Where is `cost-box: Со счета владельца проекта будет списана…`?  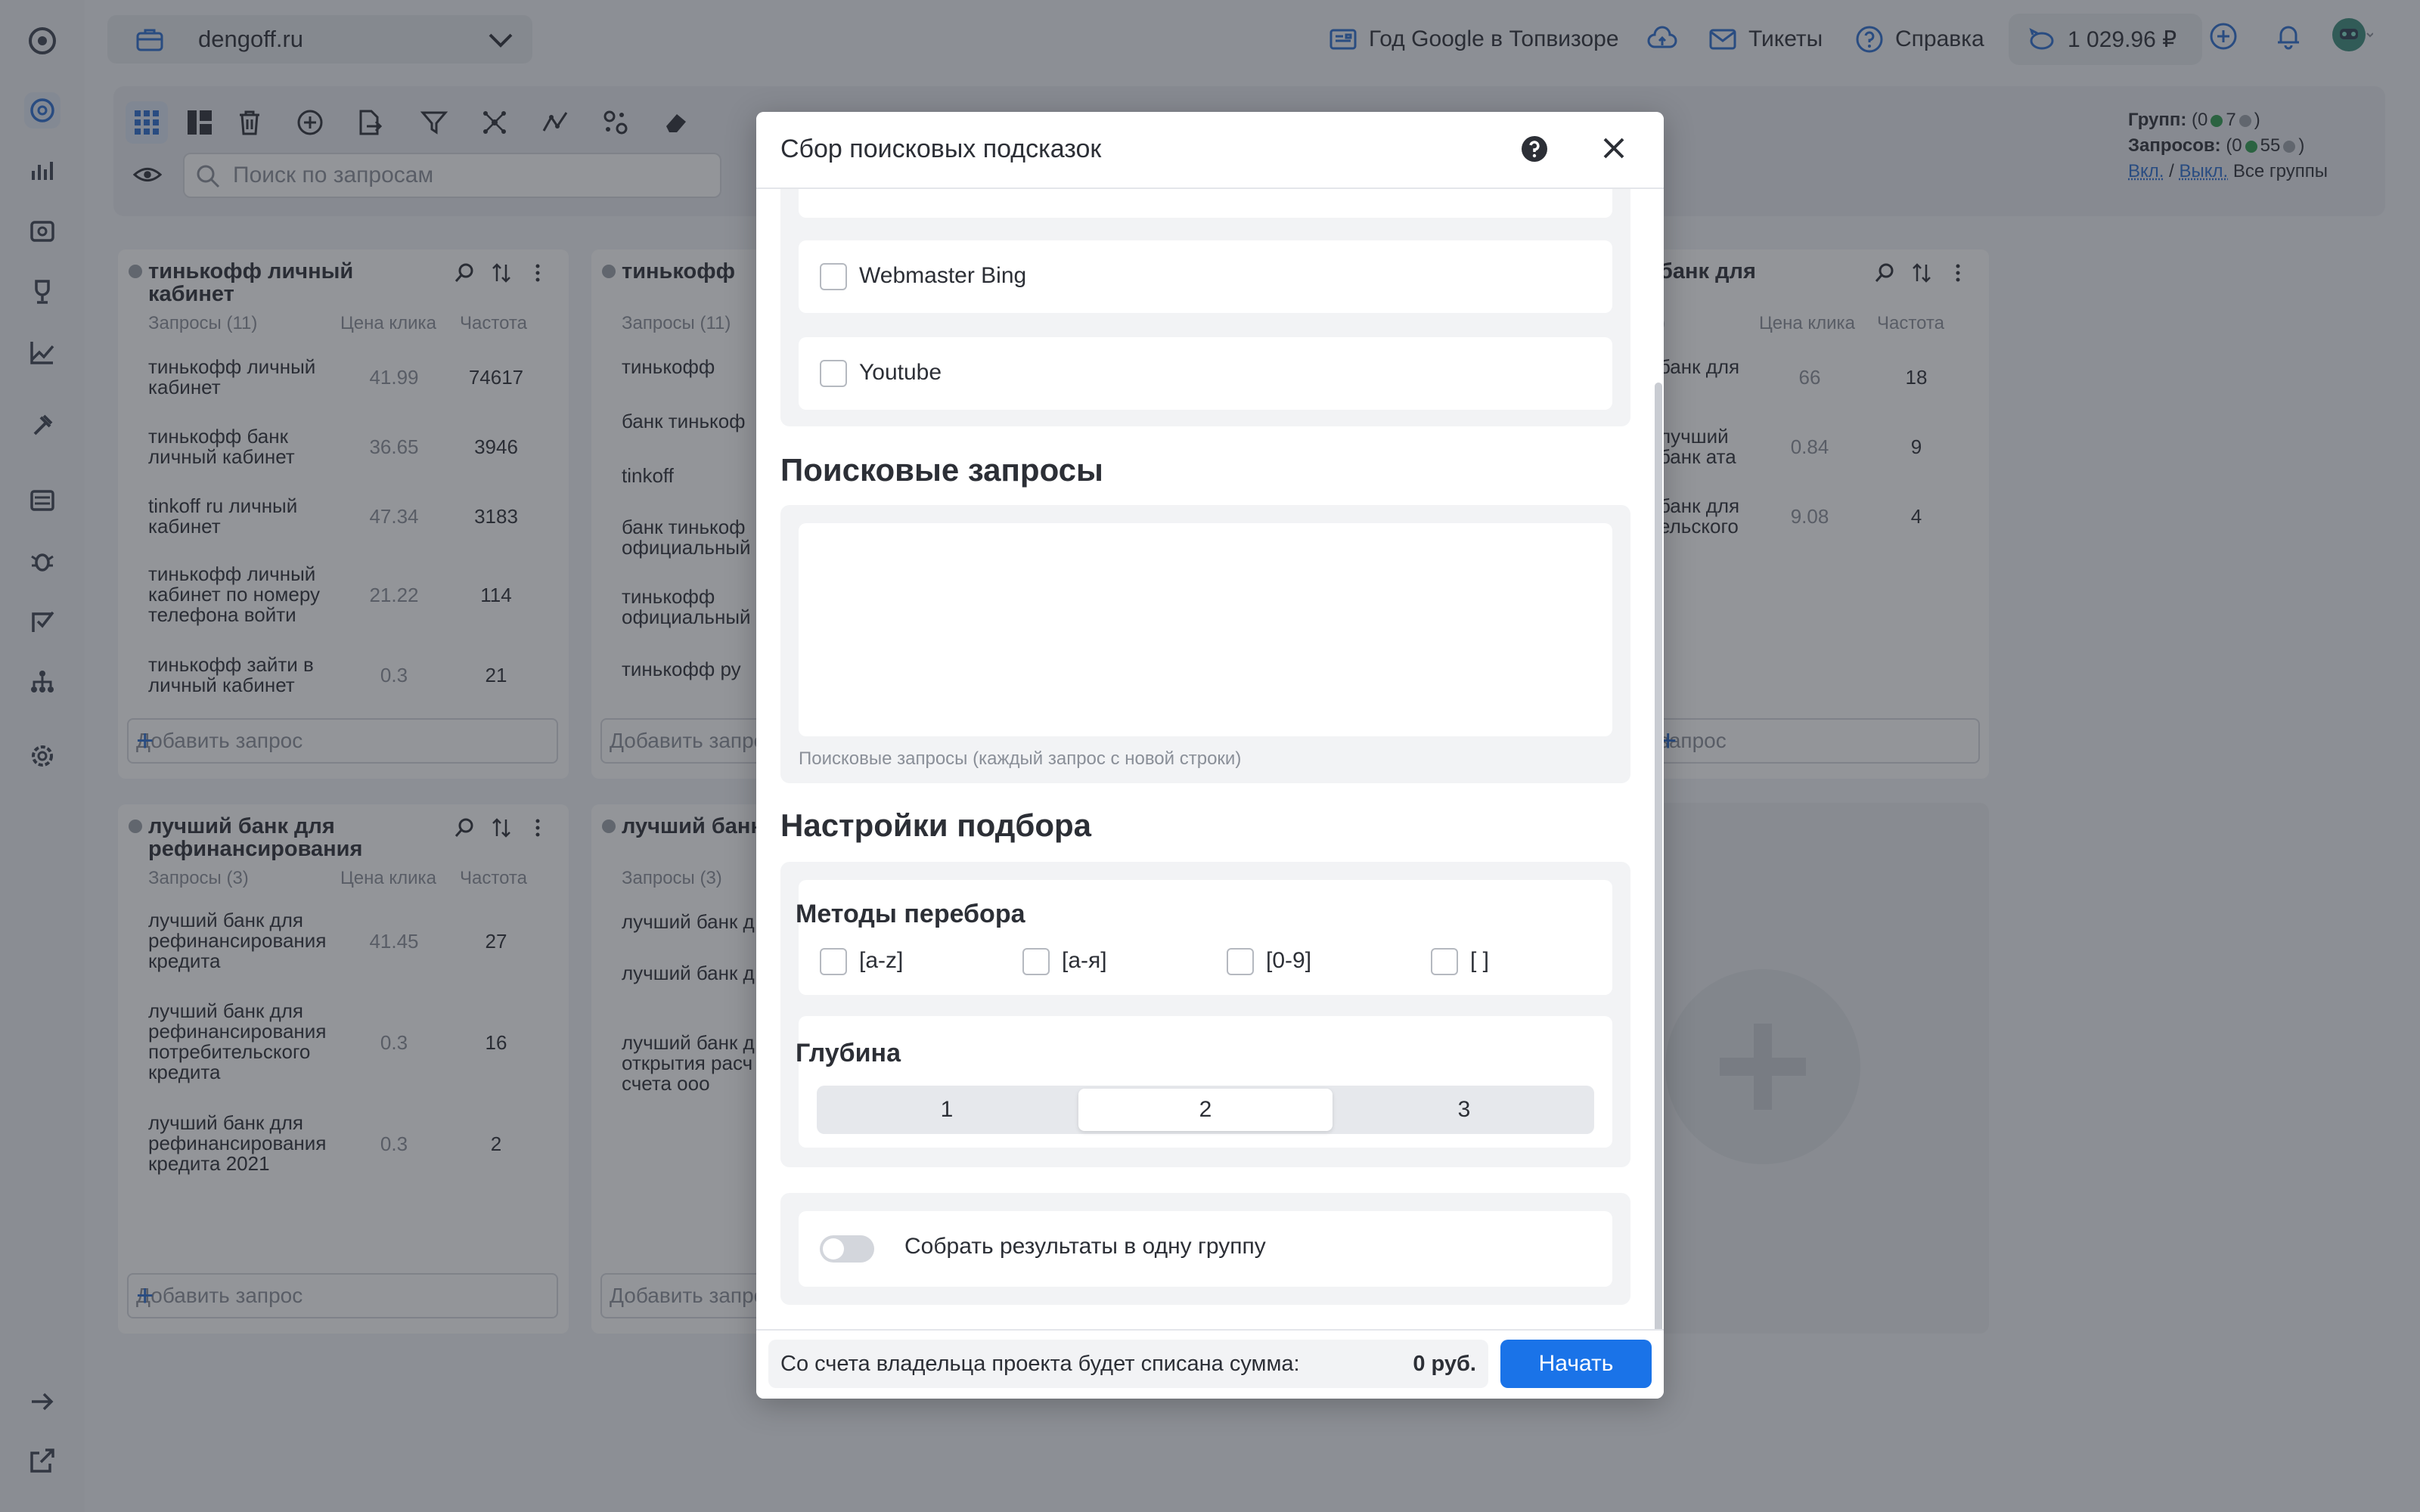 cost-box: Со счета владельца проекта будет списана… is located at coordinates (1128, 1364).